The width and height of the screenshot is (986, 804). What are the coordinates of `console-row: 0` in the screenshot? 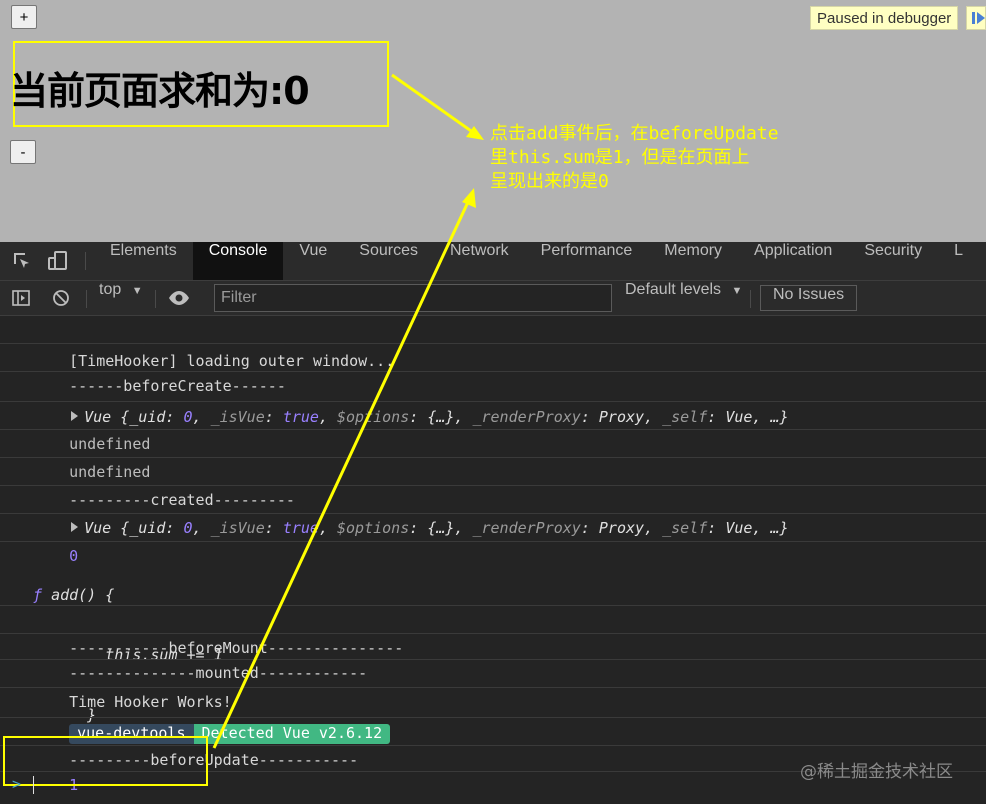 It's located at (493, 539).